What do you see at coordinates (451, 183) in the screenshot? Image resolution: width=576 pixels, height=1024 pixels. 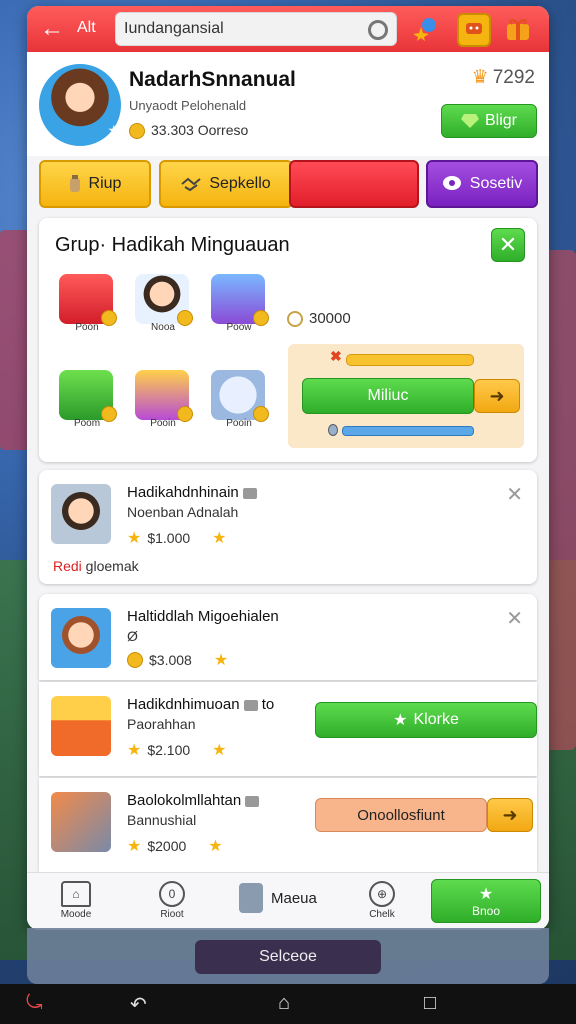 I see `chat-bubble-icon` at bounding box center [451, 183].